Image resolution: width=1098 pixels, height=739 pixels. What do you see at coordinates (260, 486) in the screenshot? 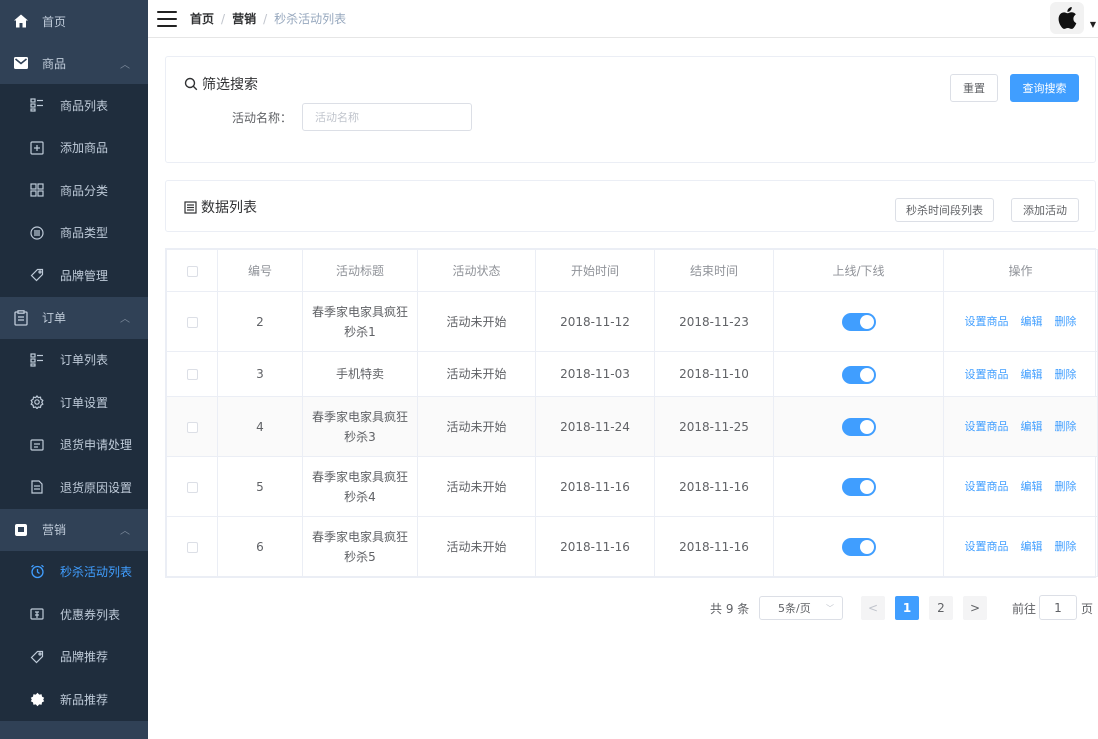
I see `cell-id: 5` at bounding box center [260, 486].